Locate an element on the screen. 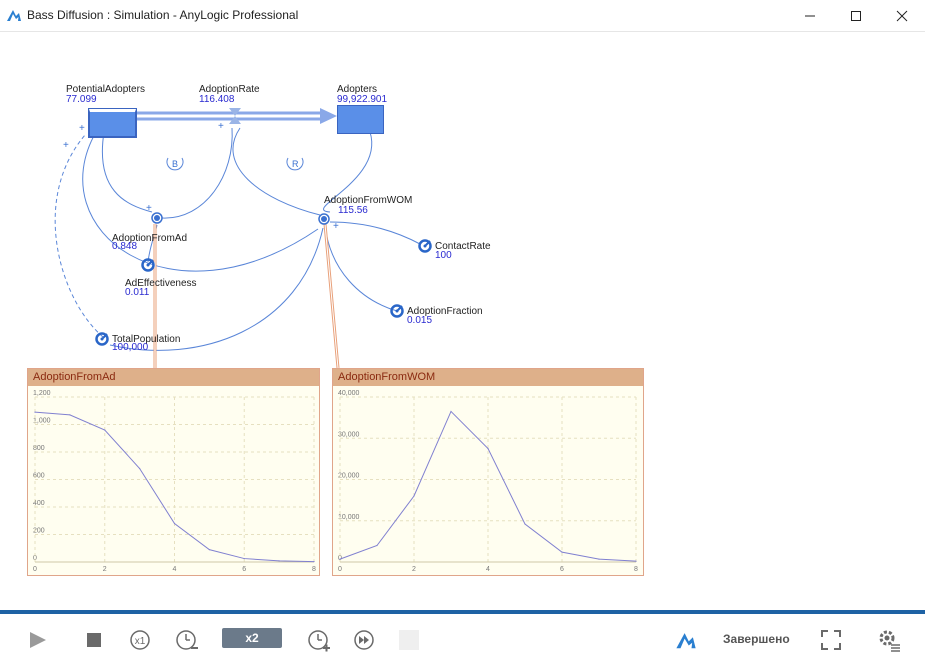  minimize-icon is located at coordinates (810, 15).